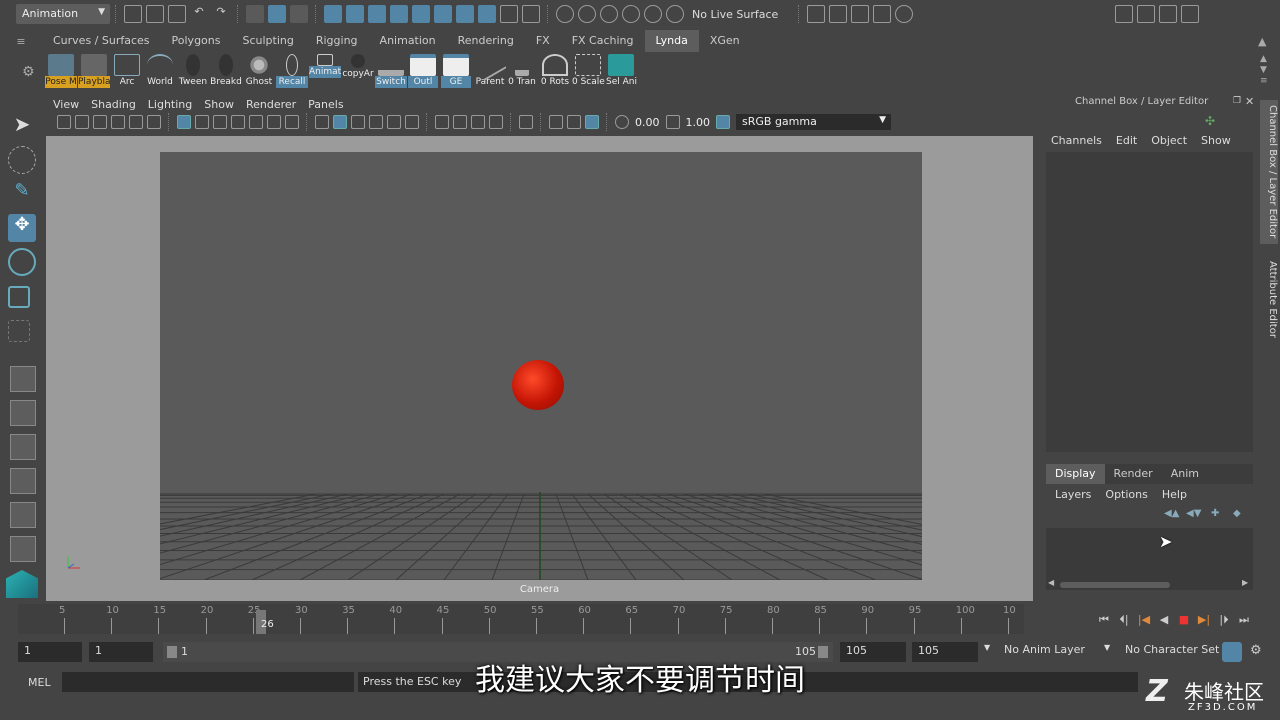 The height and width of the screenshot is (720, 1280). I want to click on layer-menu-options: Options, so click(1126, 494).